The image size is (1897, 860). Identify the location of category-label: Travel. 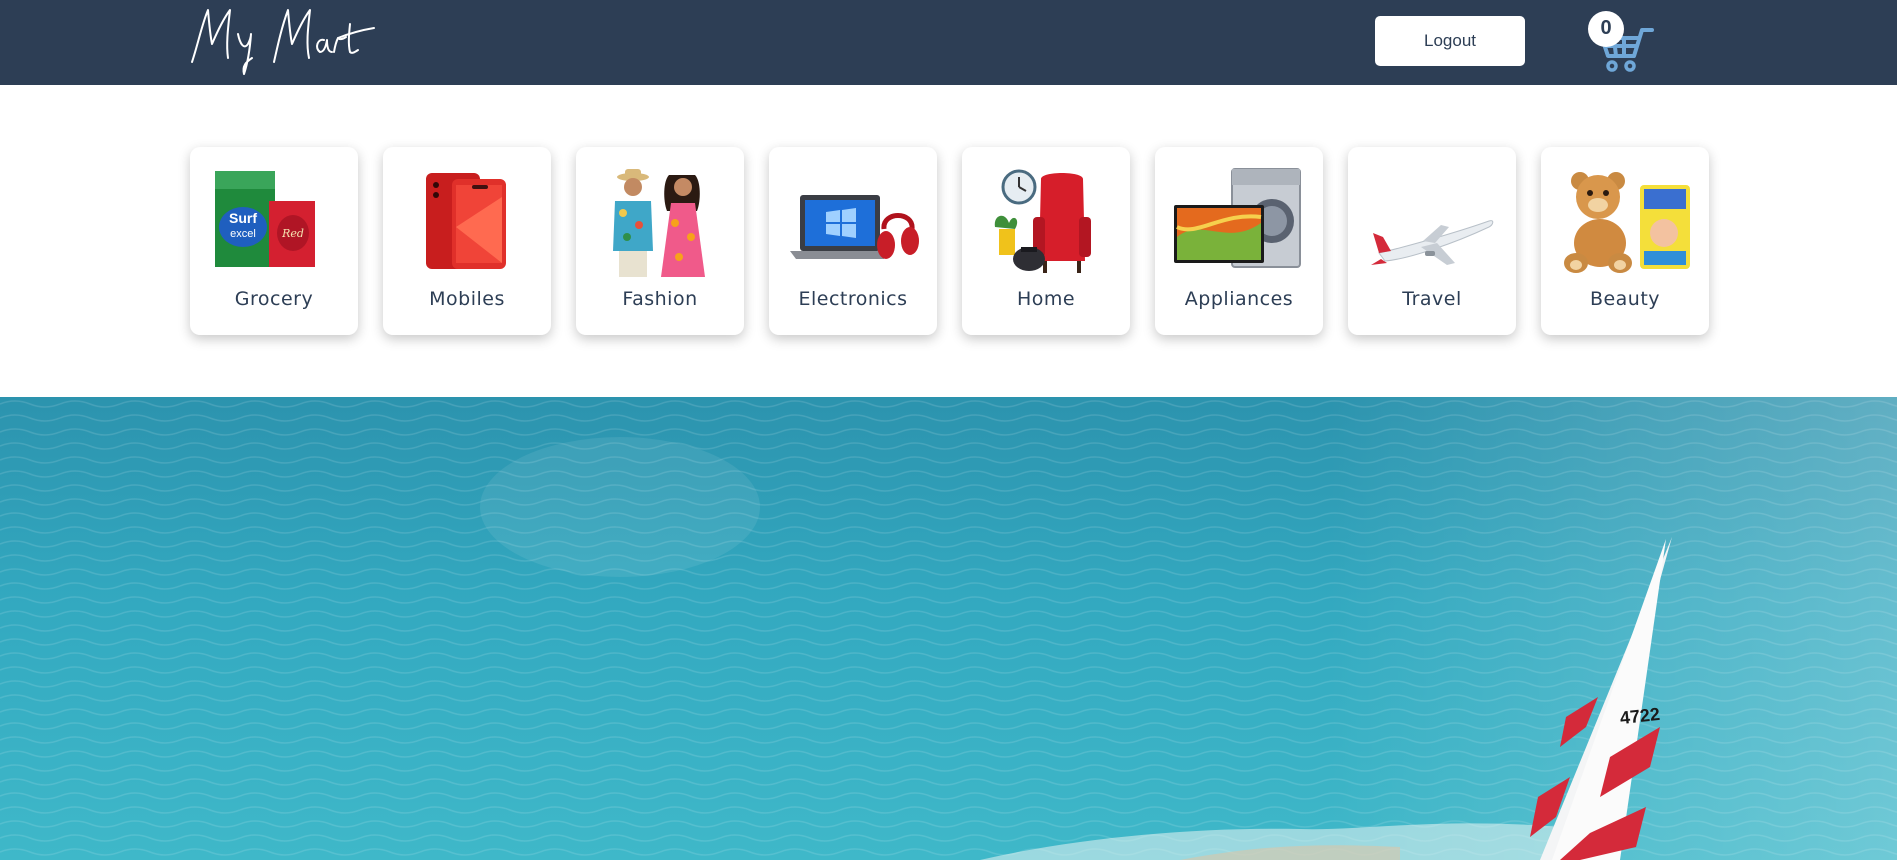
(1432, 299).